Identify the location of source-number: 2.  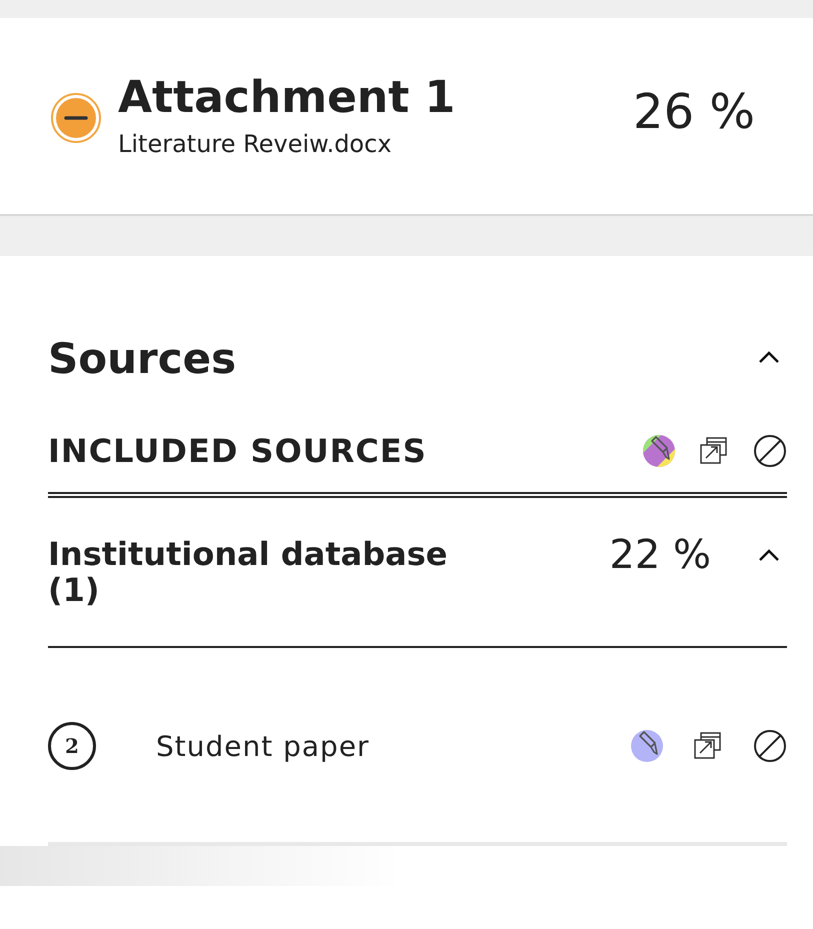
(72, 746).